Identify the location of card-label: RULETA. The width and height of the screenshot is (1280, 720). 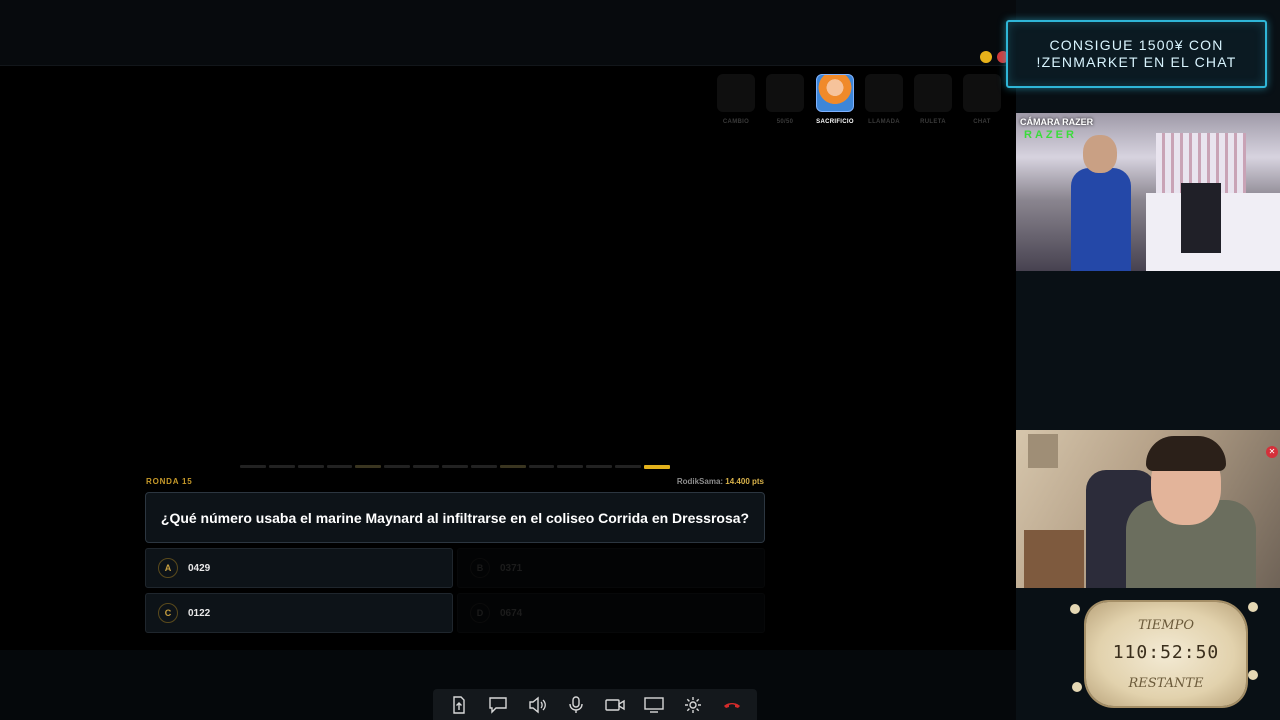
(933, 122).